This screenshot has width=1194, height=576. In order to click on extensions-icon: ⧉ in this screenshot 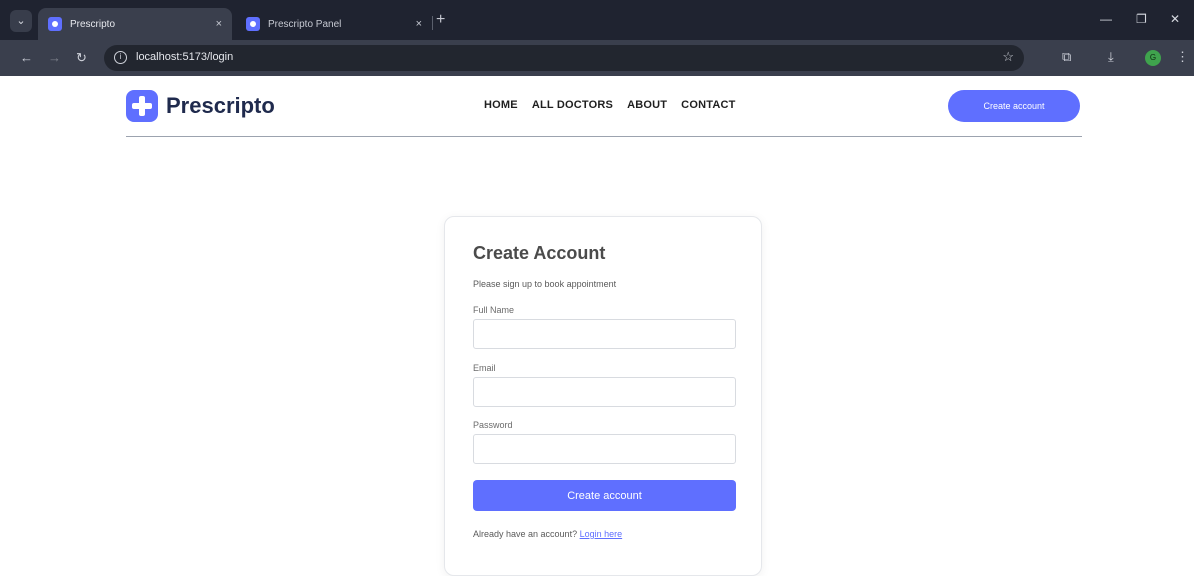, I will do `click(1066, 57)`.